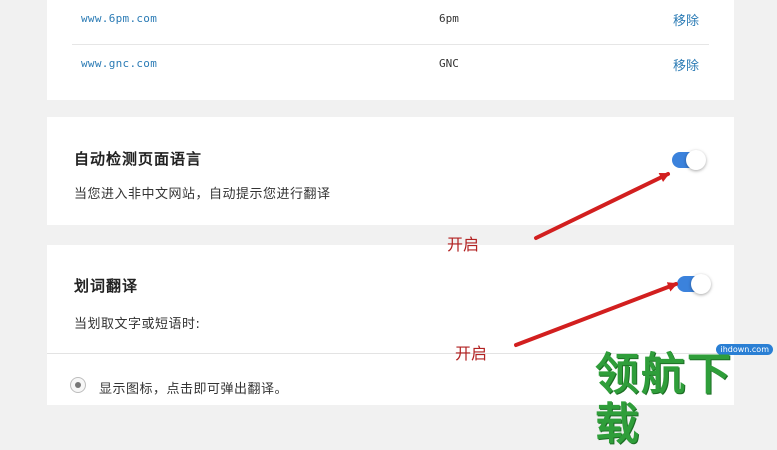 This screenshot has height=450, width=777. Describe the element at coordinates (119, 18) in the screenshot. I see `site-url: www.6pm.com` at that location.